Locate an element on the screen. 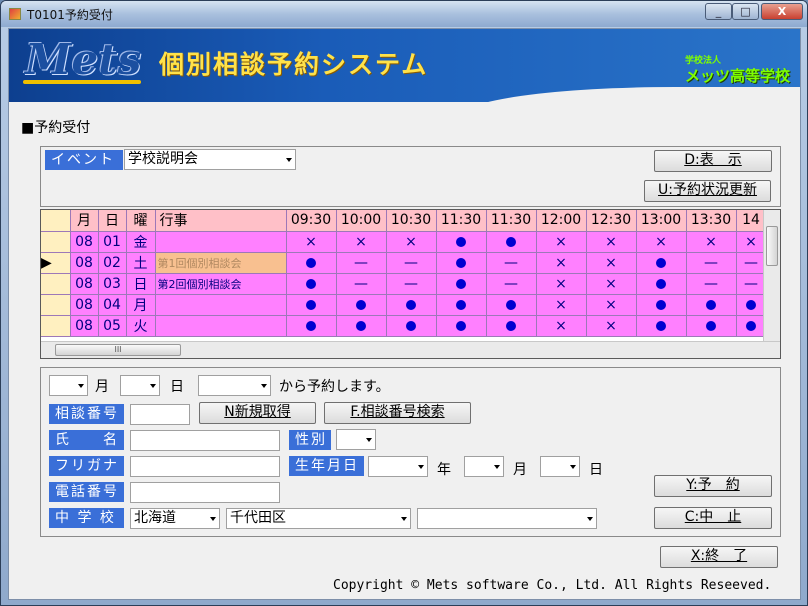 The height and width of the screenshot is (606, 808). search-number-button: F.相談番号検索 is located at coordinates (397, 413).